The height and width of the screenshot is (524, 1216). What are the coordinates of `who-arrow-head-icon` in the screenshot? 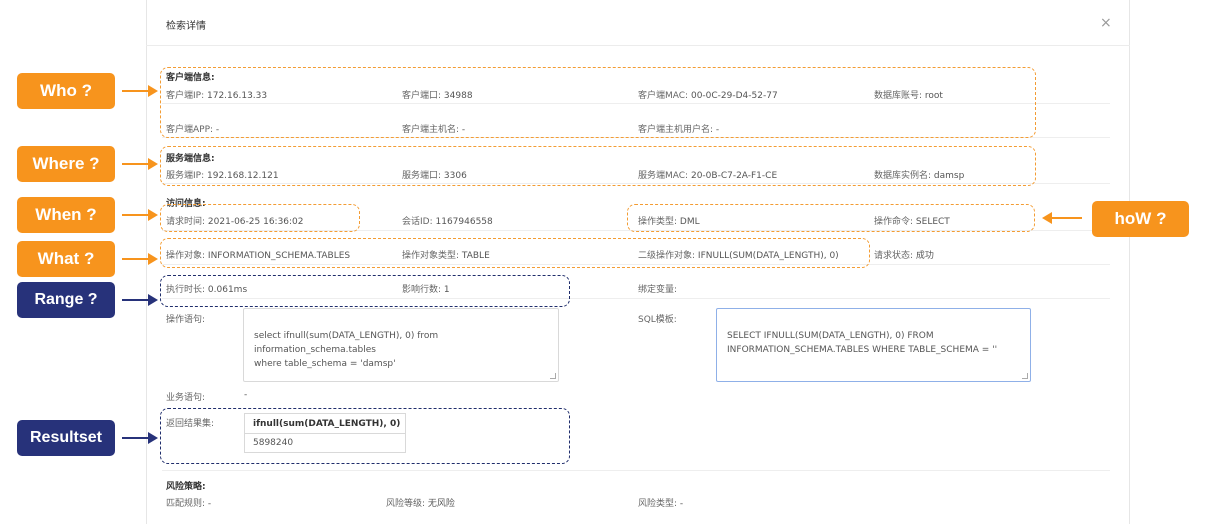 It's located at (153, 91).